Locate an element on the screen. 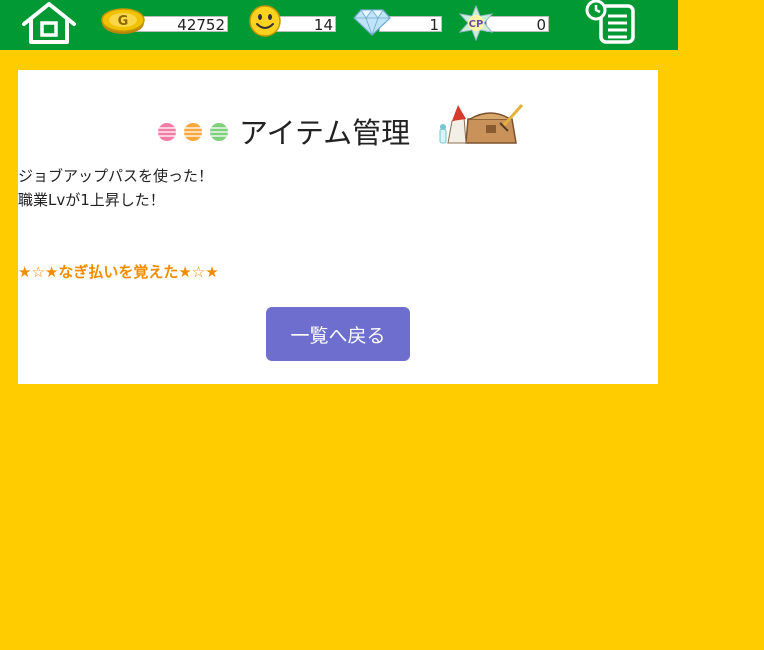  title-row: アイテム管理 is located at coordinates (338, 125).